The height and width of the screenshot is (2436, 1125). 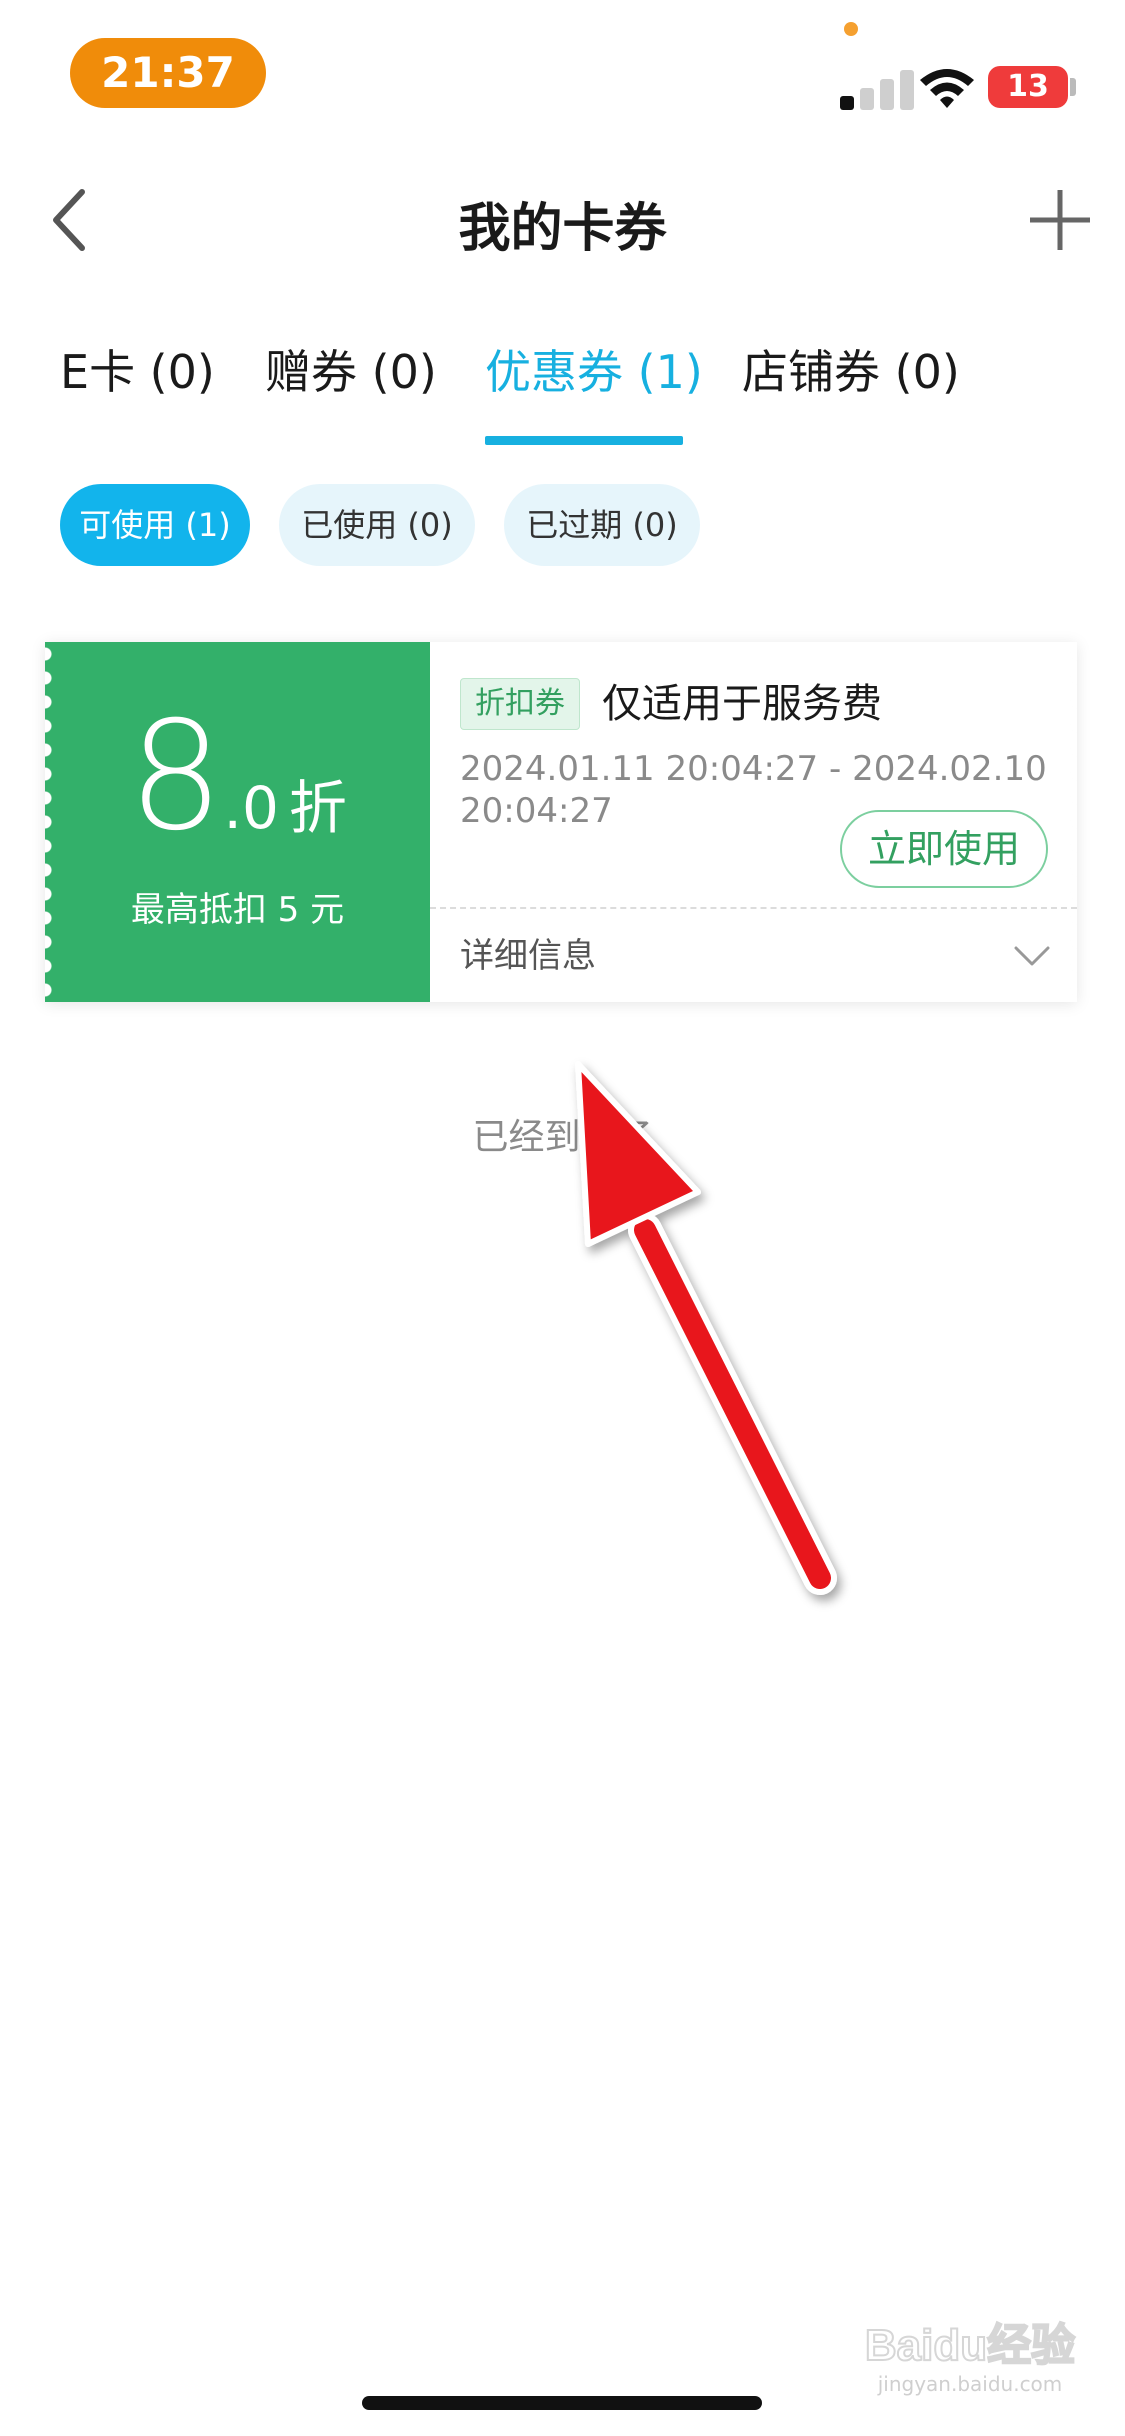 What do you see at coordinates (584, 440) in the screenshot?
I see `active-tab-indicator` at bounding box center [584, 440].